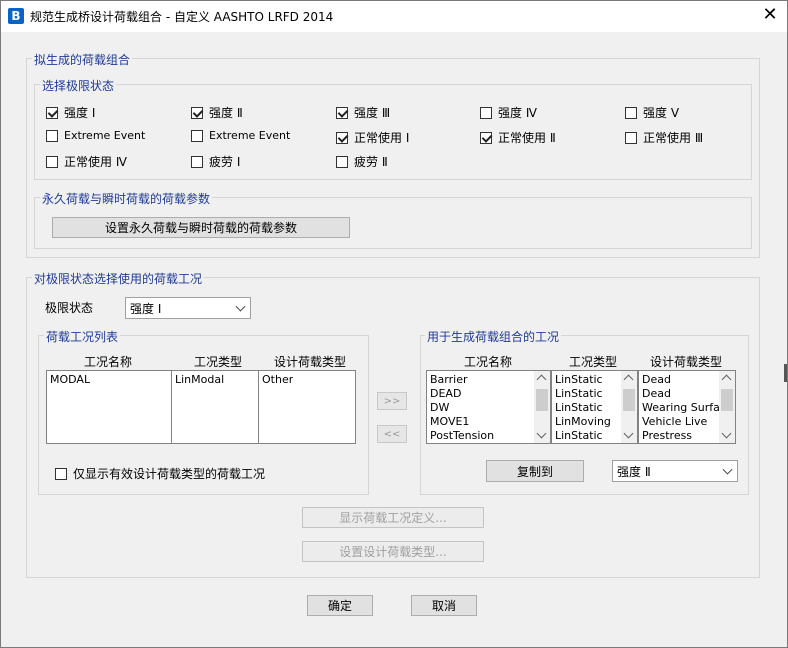  I want to click on show-valid-only-checkbox: 仅显示有效设计荷载类型的荷载工况, so click(160, 473).